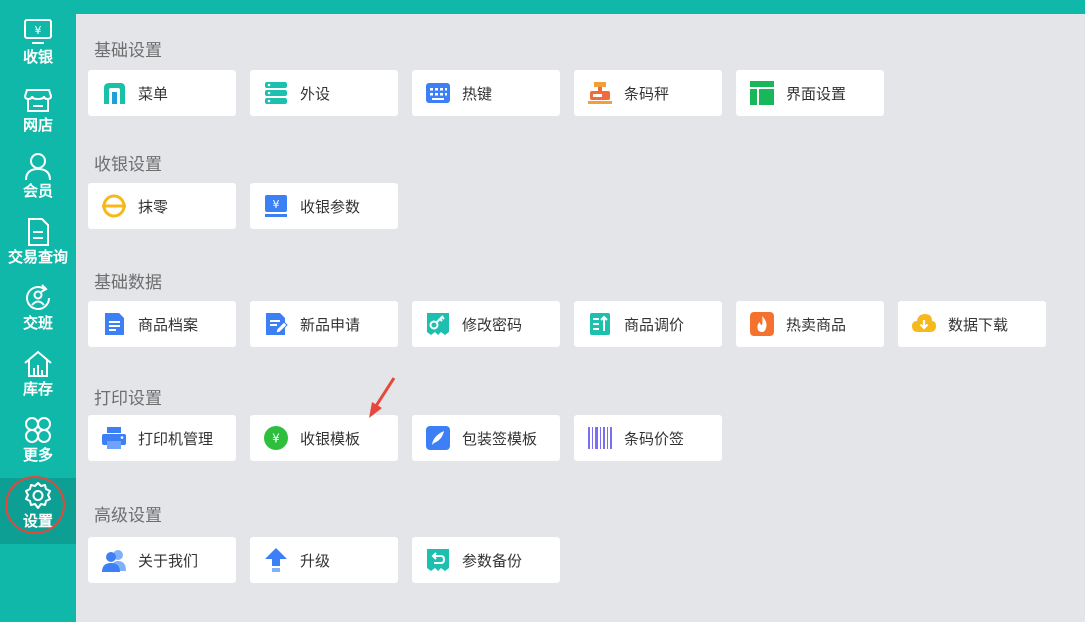  I want to click on highlight-circle, so click(35, 505).